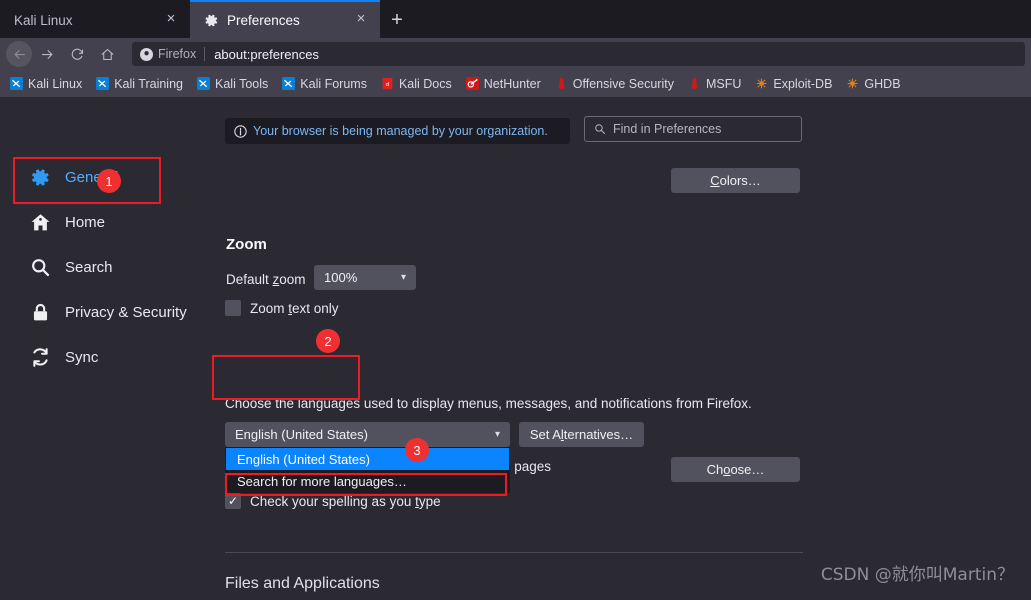  Describe the element at coordinates (715, 469) in the screenshot. I see `choose-button-pre: Ch` at that location.